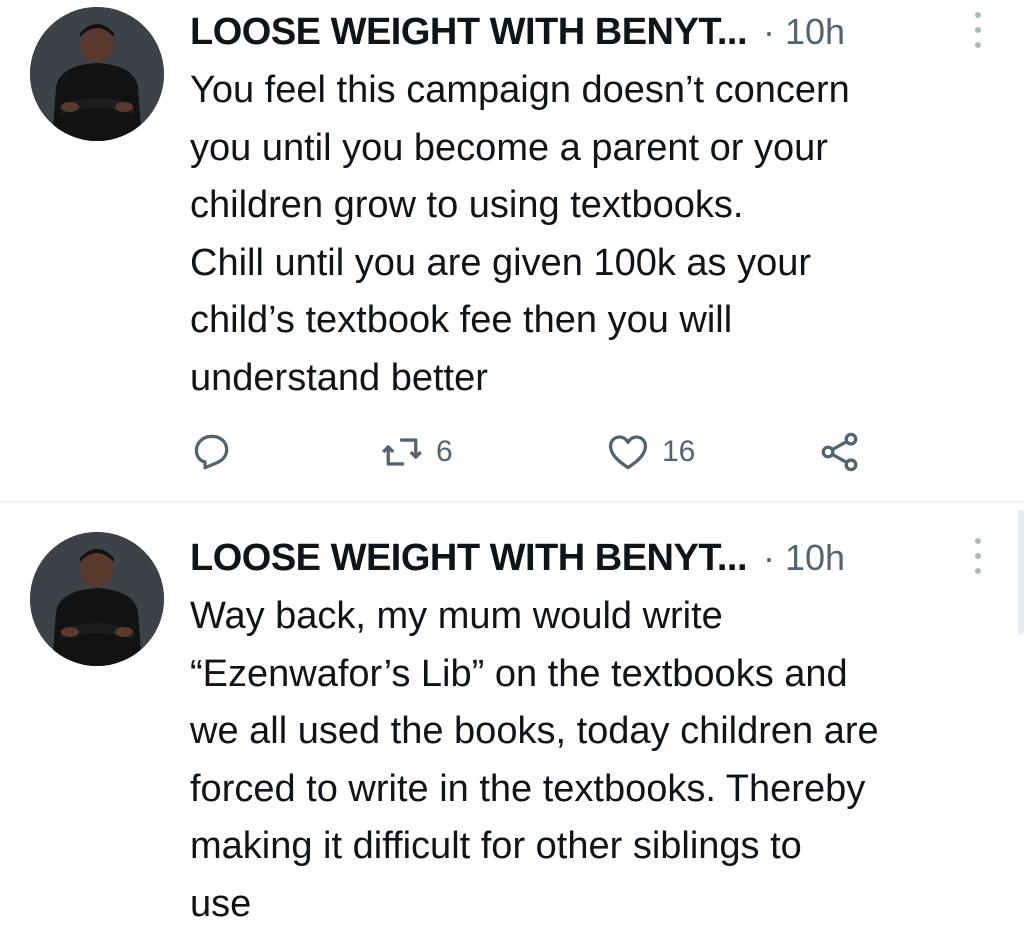 The height and width of the screenshot is (935, 1024). I want to click on heart-icon, so click(628, 452).